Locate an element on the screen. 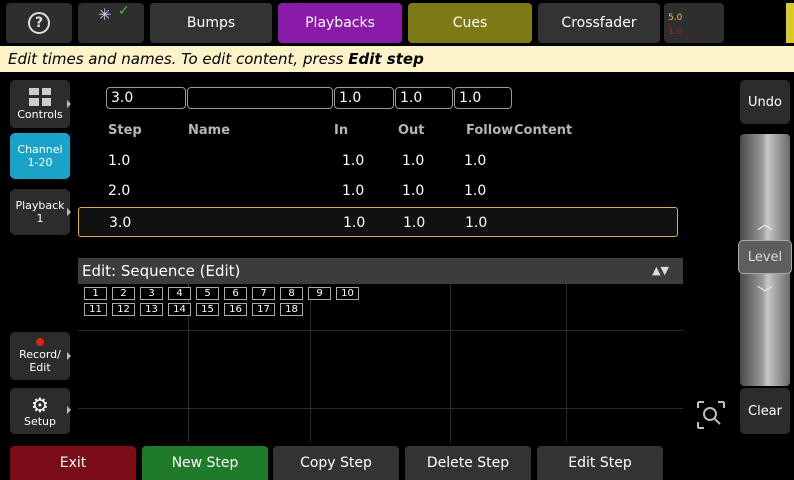  sidebar-item-label: Playback is located at coordinates (40, 205).